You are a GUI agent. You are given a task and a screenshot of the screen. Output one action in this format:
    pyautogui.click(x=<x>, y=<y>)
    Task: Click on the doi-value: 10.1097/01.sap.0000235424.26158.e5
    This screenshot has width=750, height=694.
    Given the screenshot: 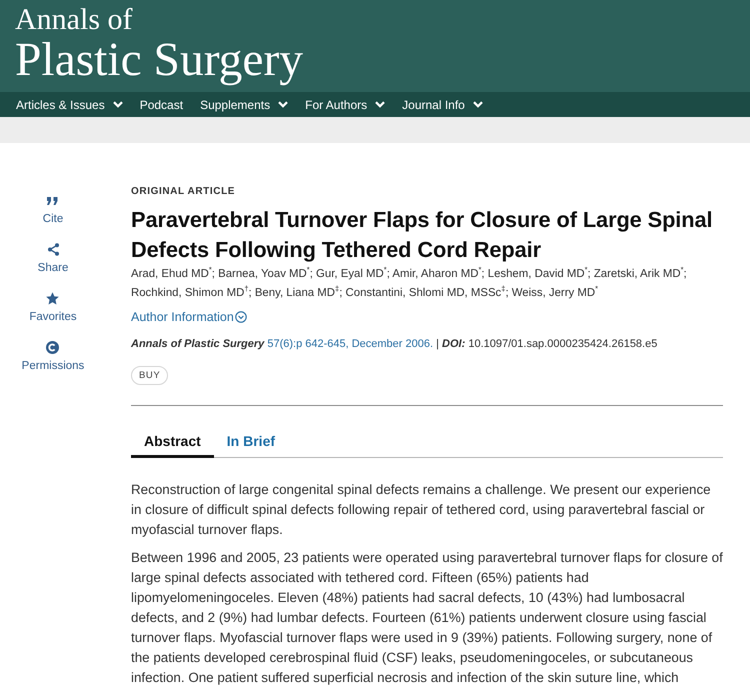 What is the action you would take?
    pyautogui.click(x=563, y=344)
    